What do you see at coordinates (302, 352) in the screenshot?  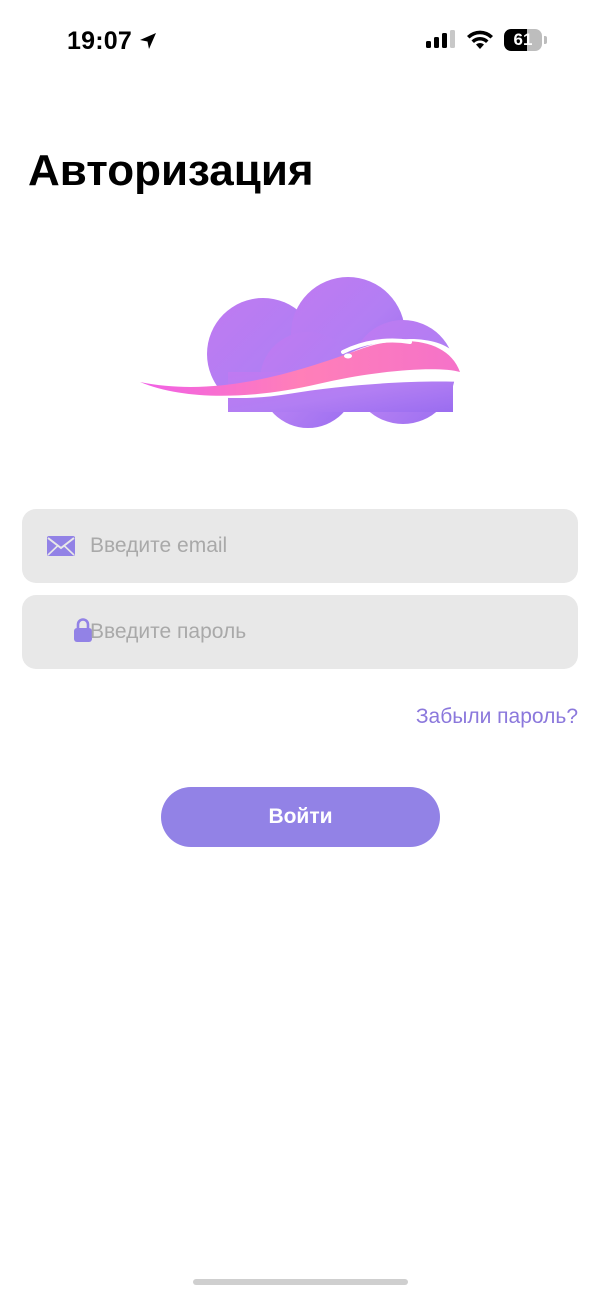 I see `cloud-logo` at bounding box center [302, 352].